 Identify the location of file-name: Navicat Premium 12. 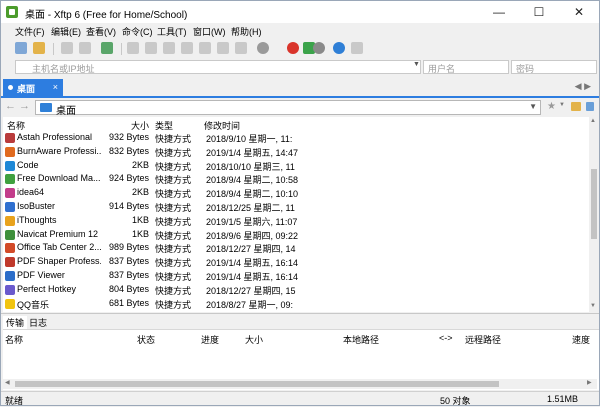
(58, 233).